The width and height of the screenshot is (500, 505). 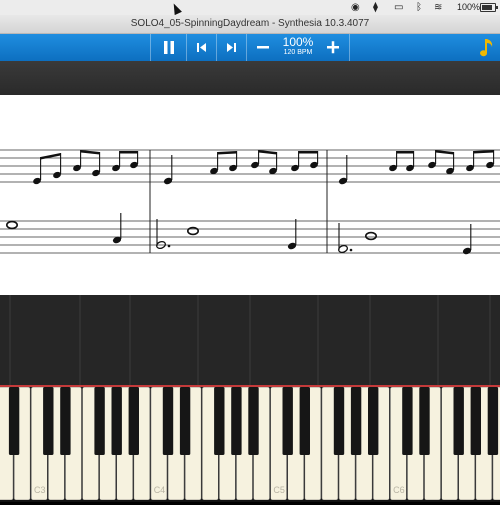 I want to click on speed-display: 100% 120 BPM, so click(x=298, y=46).